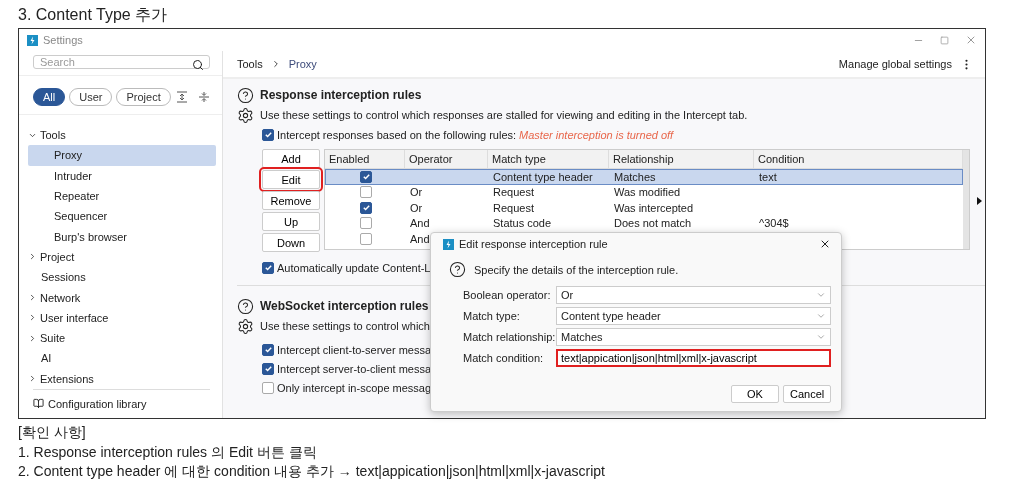 The height and width of the screenshot is (486, 1026). What do you see at coordinates (344, 306) in the screenshot?
I see `section-title: WebSocket interception rules` at bounding box center [344, 306].